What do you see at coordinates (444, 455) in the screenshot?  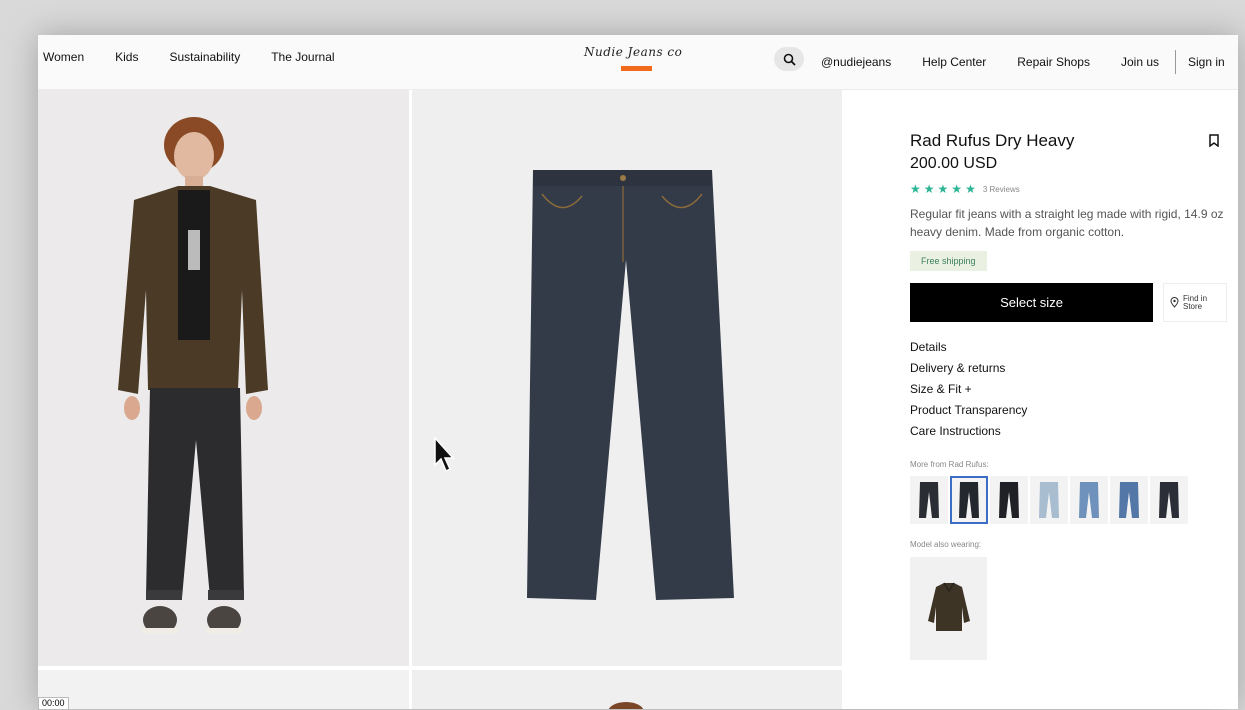 I see `mouse-cursor-icon` at bounding box center [444, 455].